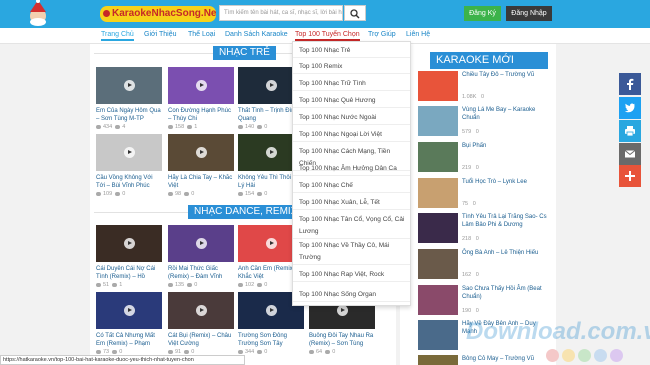 Image resolution: width=650 pixels, height=365 pixels. Describe the element at coordinates (201, 340) in the screenshot. I see `song-title: Cát Bụi (Remix) – Châu Việt Cường` at that location.